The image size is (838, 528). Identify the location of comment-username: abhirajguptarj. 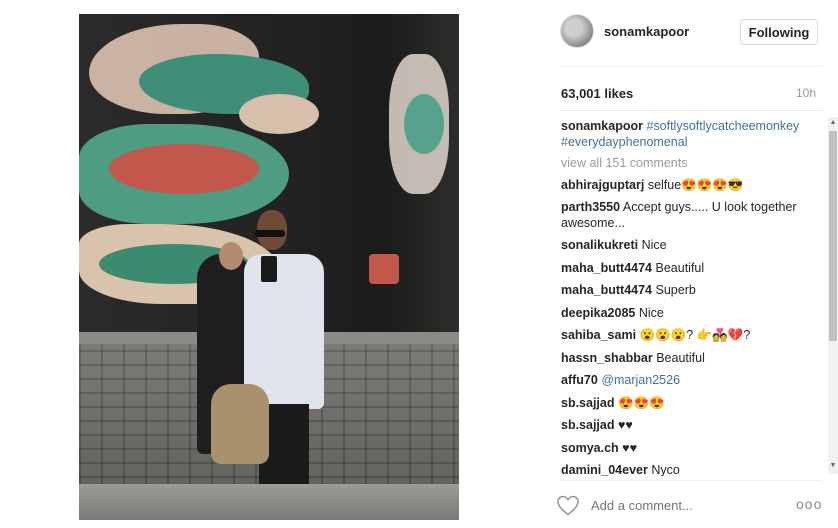
(602, 185).